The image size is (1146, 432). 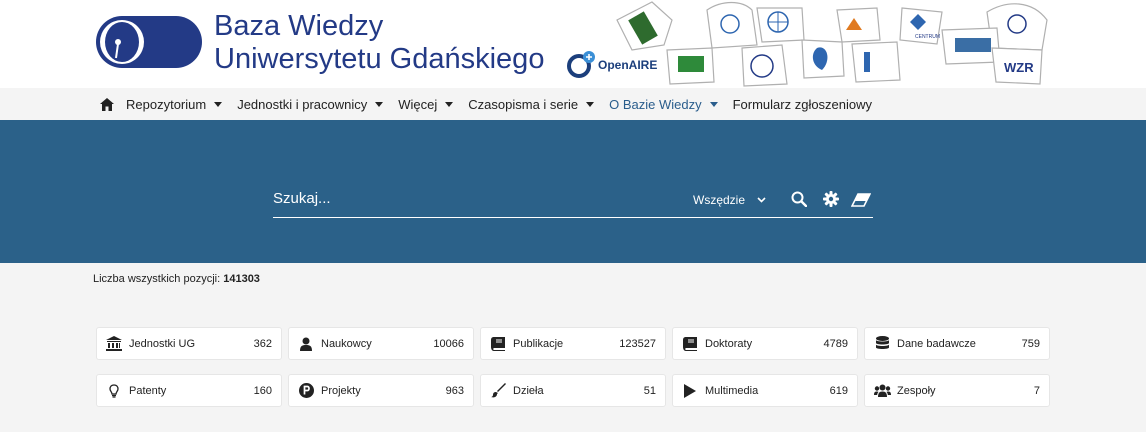 I want to click on card-naukowcy: Naukowcy 10066, so click(x=381, y=343).